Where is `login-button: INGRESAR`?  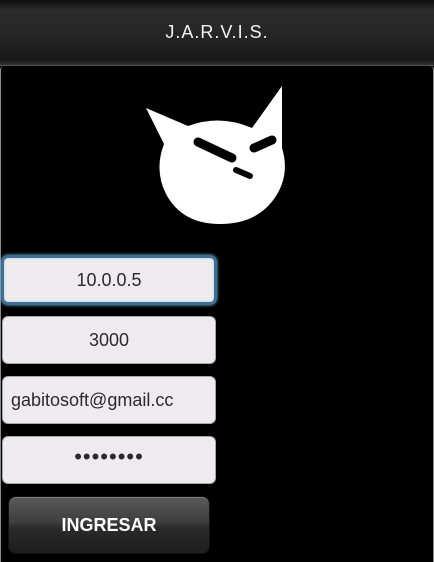 login-button: INGRESAR is located at coordinates (109, 525).